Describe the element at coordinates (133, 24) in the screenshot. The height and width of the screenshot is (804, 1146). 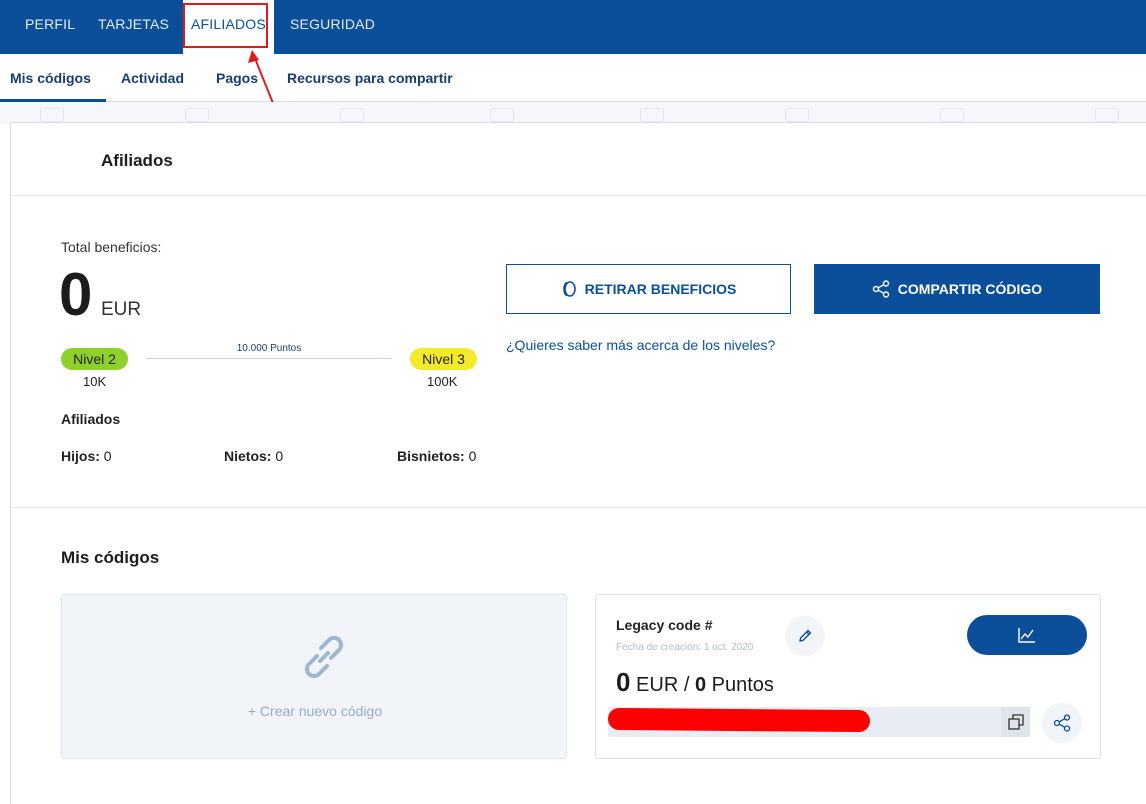
I see `tab-tarjetas: TARJETAS` at that location.